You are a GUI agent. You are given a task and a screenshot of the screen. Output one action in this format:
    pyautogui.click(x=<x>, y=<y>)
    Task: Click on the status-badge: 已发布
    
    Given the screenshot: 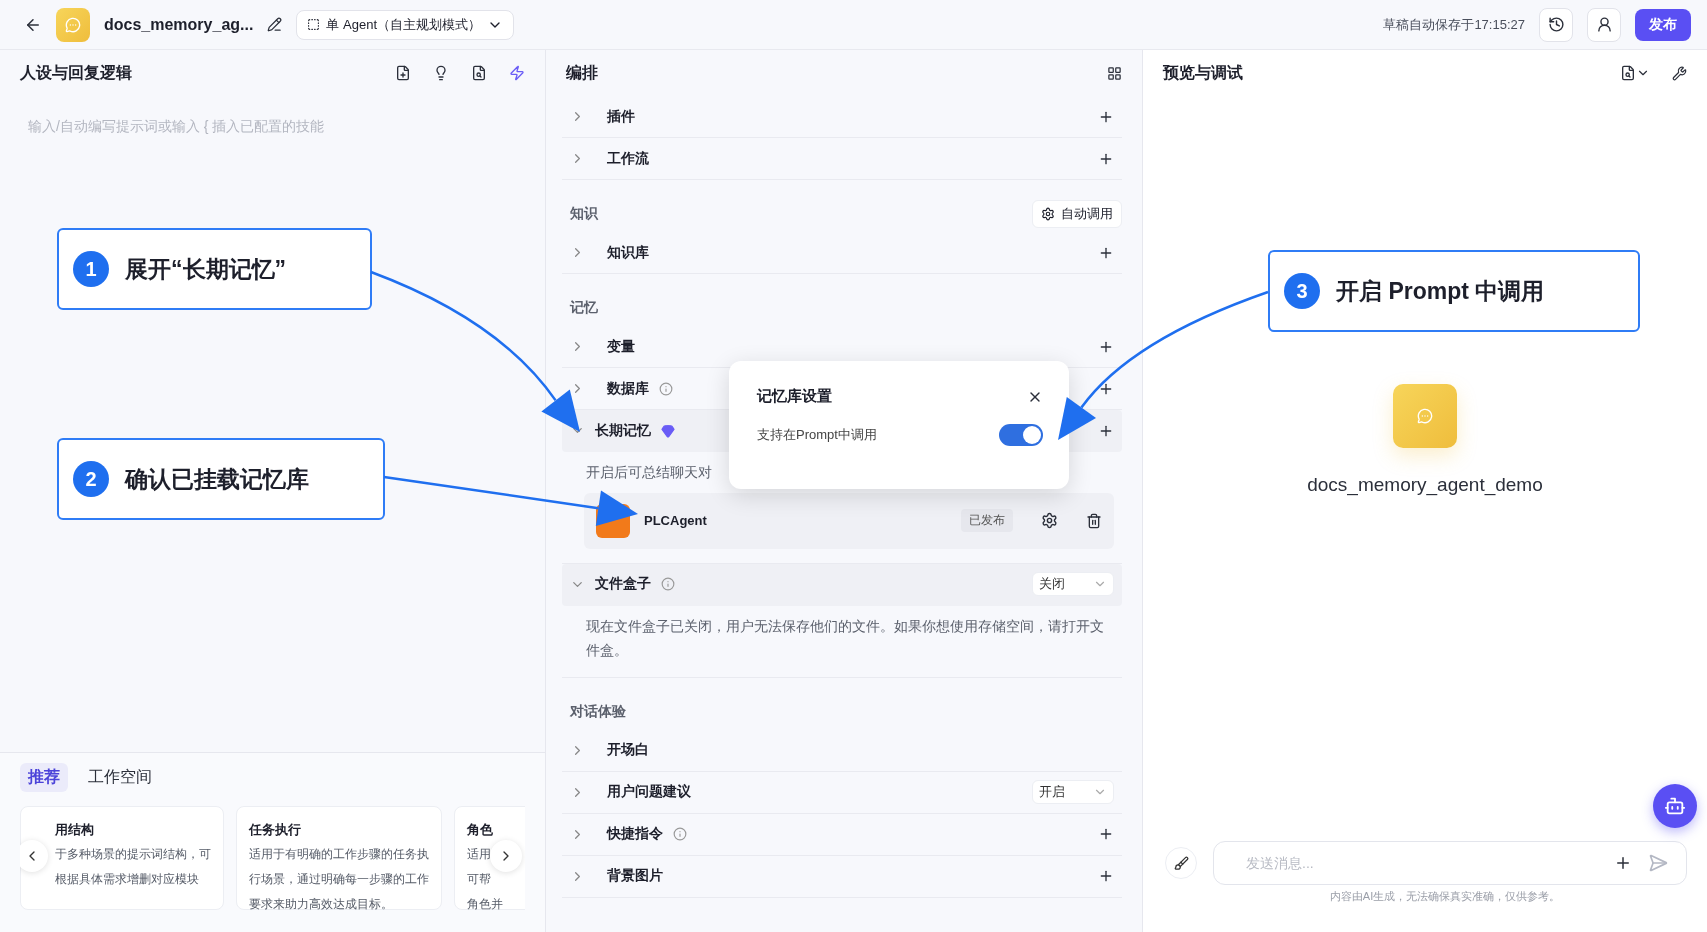 What is the action you would take?
    pyautogui.click(x=987, y=520)
    